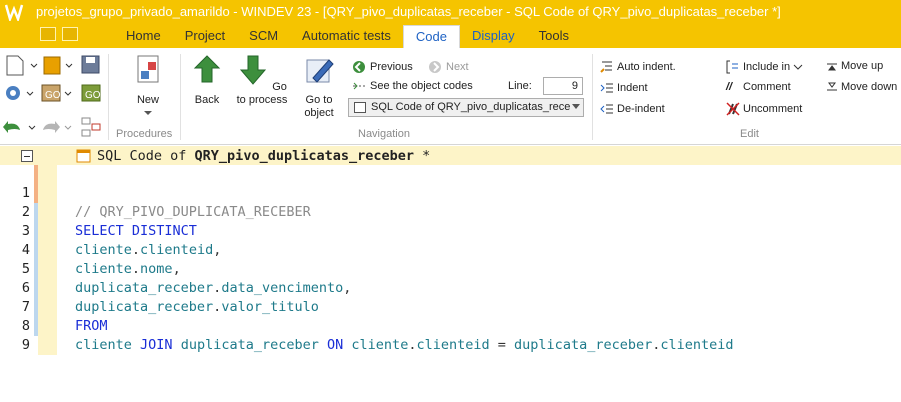 This screenshot has width=901, height=402. What do you see at coordinates (27, 156) in the screenshot?
I see `collapse-toggle` at bounding box center [27, 156].